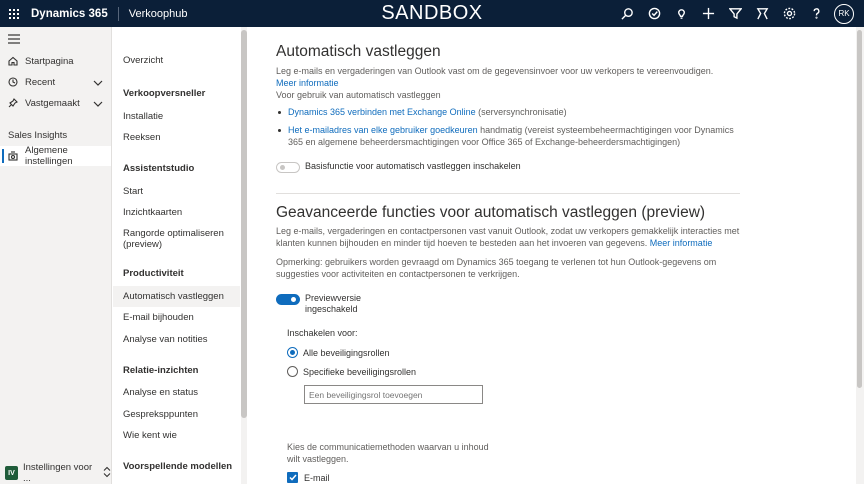 The width and height of the screenshot is (864, 484). I want to click on usage-label: Voor gebruik van automatisch vastleggen, so click(358, 95).